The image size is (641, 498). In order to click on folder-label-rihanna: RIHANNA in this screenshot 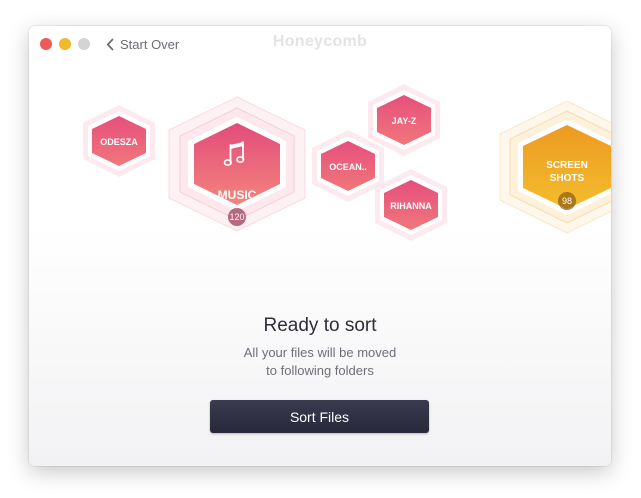, I will do `click(411, 206)`.